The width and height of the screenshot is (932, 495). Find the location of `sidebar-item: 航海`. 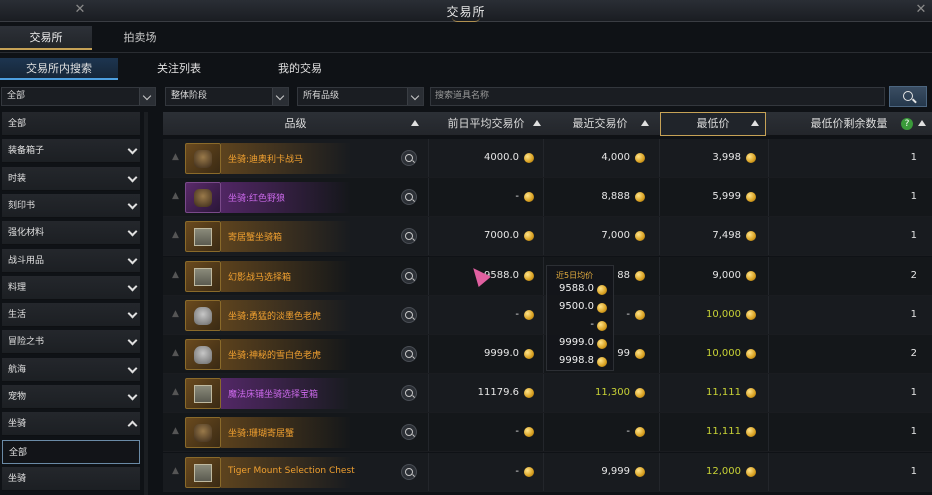

sidebar-item: 航海 is located at coordinates (71, 369).